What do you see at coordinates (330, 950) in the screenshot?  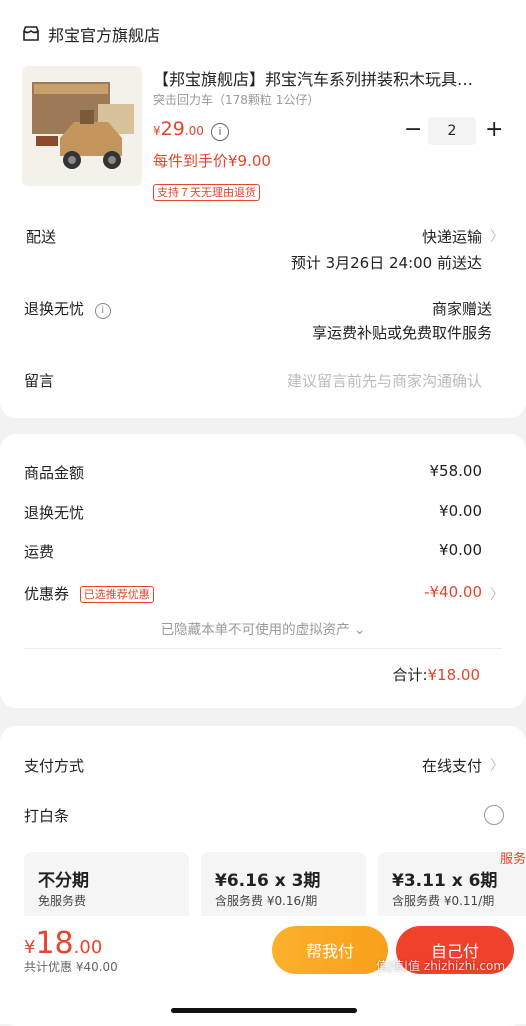 I see `help-pay-button: 帮我付` at bounding box center [330, 950].